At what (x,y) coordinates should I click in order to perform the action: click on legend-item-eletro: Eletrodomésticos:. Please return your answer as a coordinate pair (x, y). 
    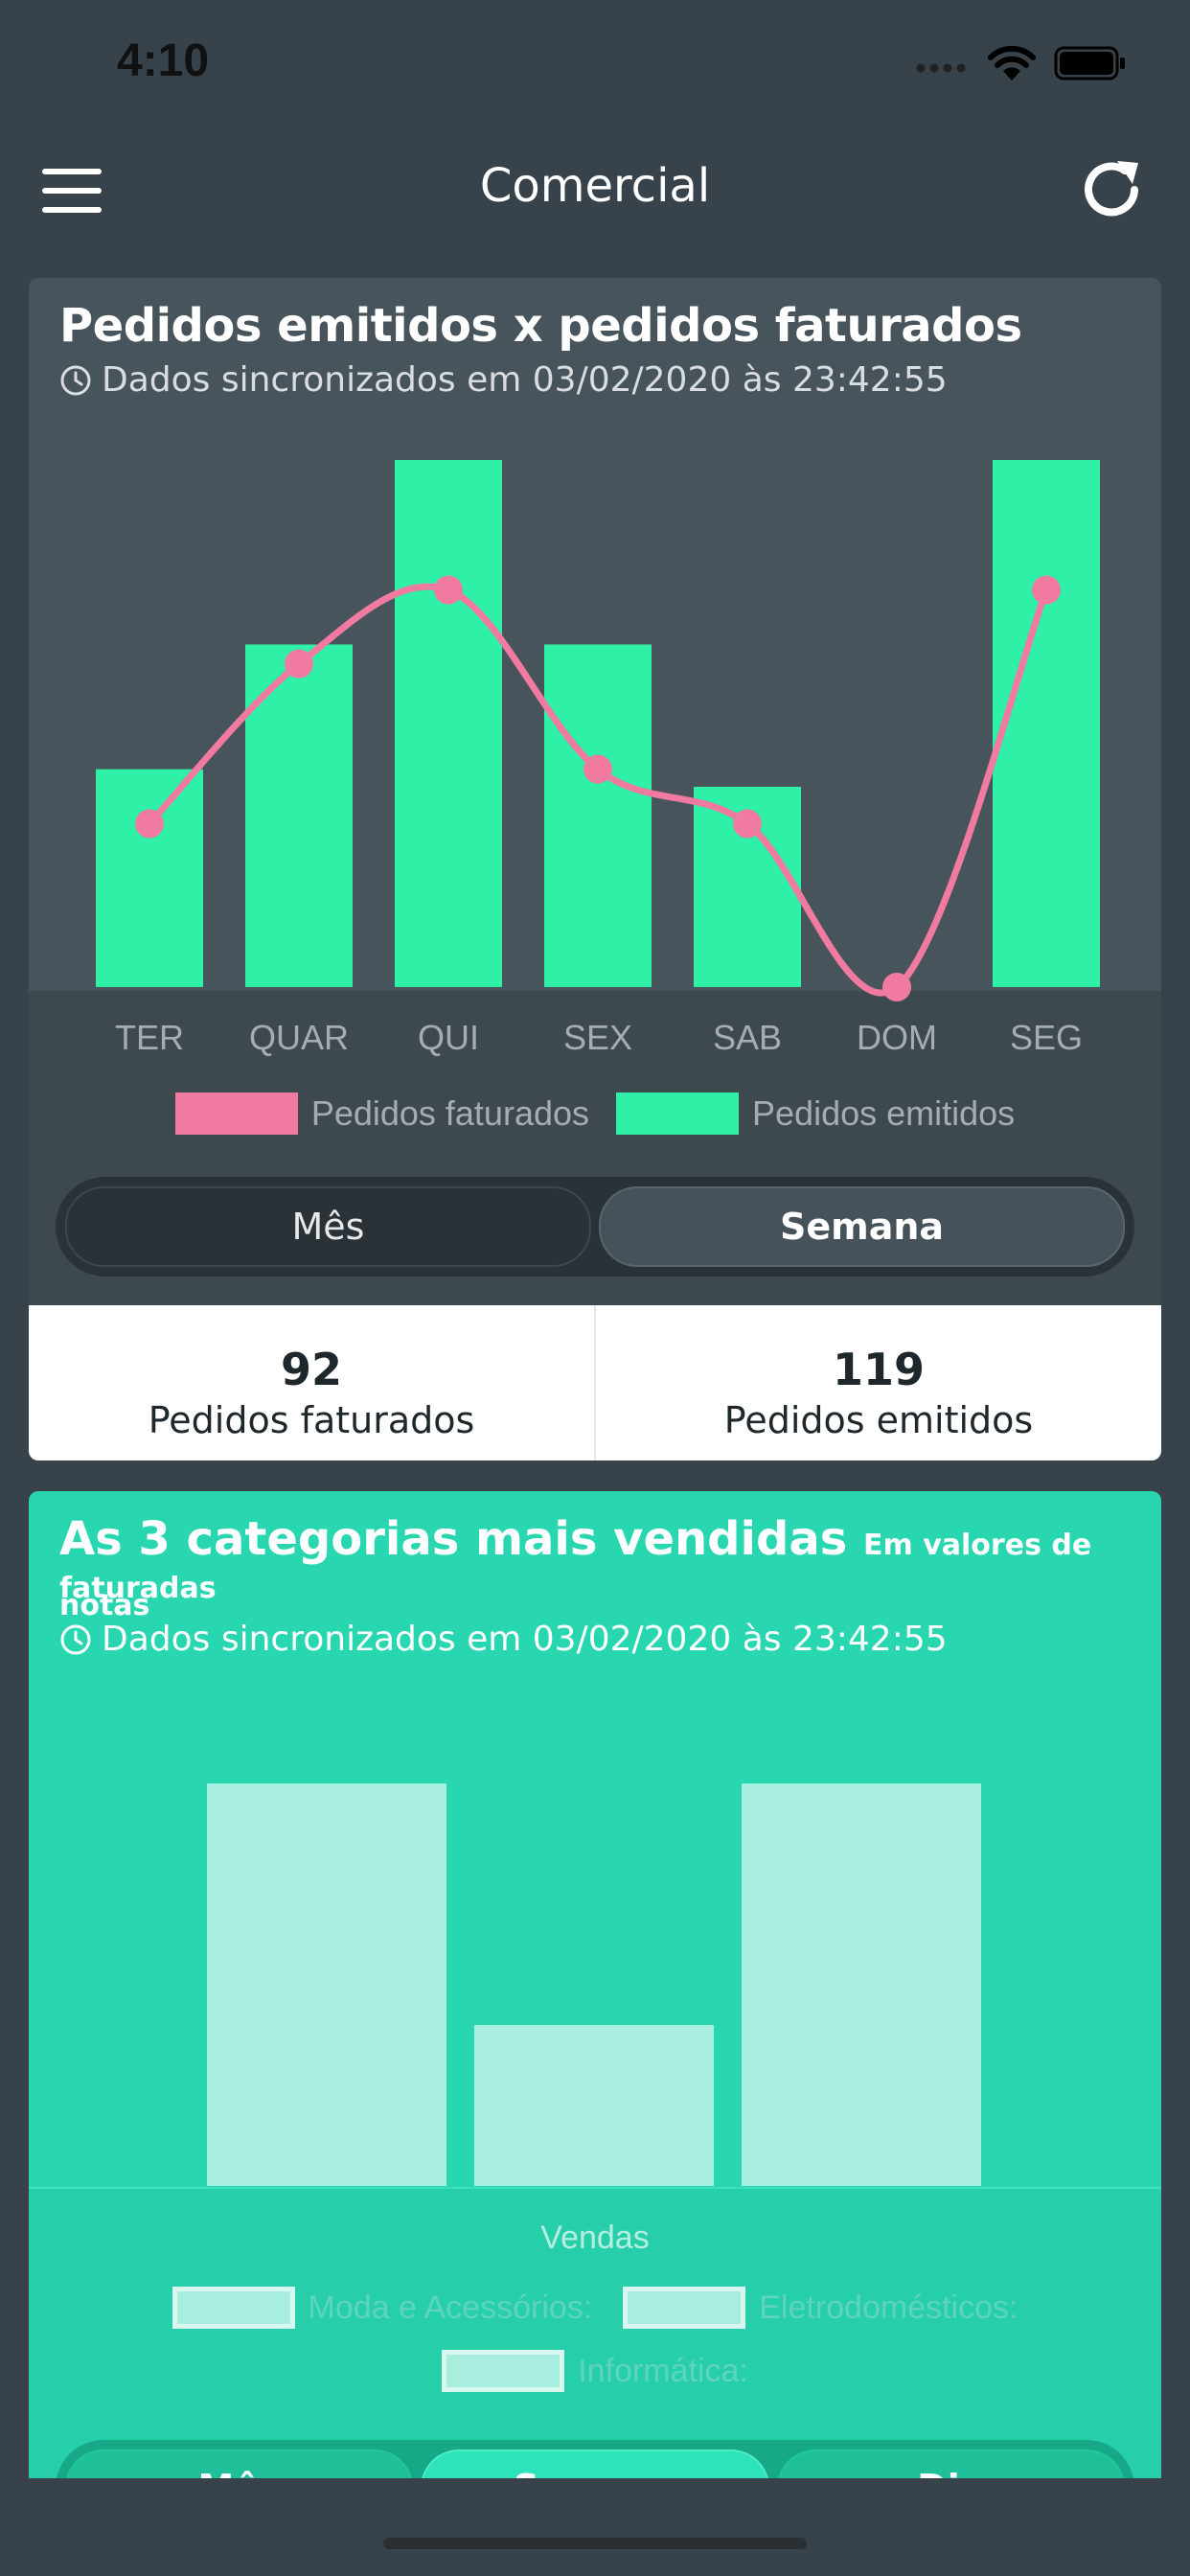
    Looking at the image, I should click on (821, 2308).